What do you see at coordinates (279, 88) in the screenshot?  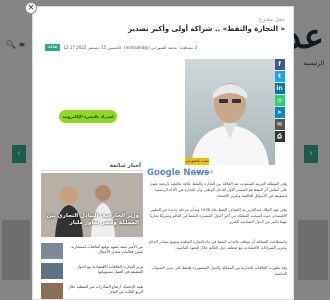 I see `linkedin-icon: in` at bounding box center [279, 88].